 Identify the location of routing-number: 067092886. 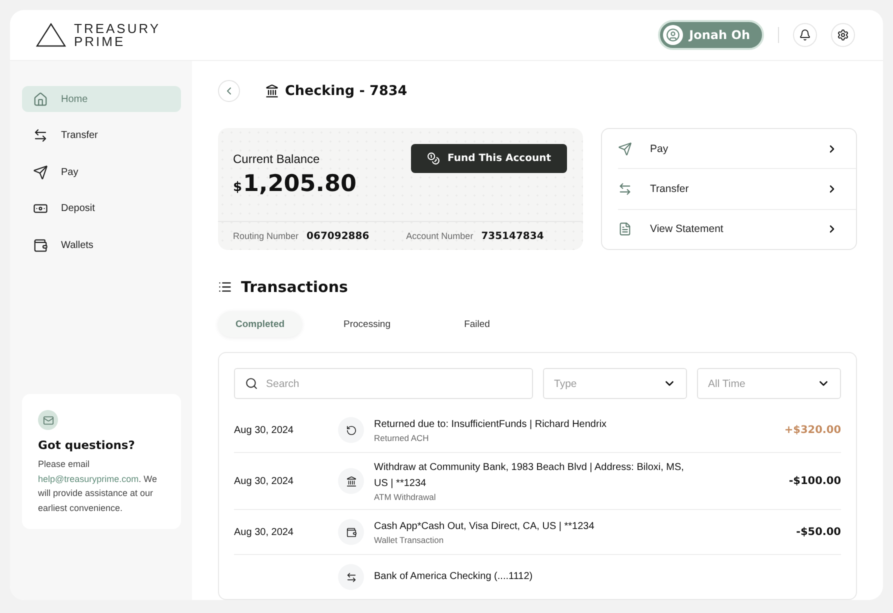
(338, 236).